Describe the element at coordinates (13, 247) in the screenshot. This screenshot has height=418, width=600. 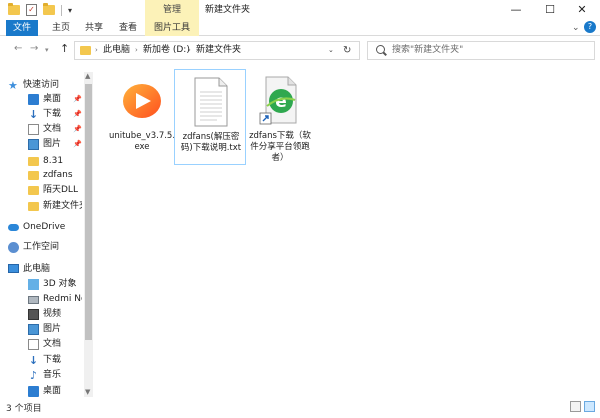
I see `workspace-icon` at that location.